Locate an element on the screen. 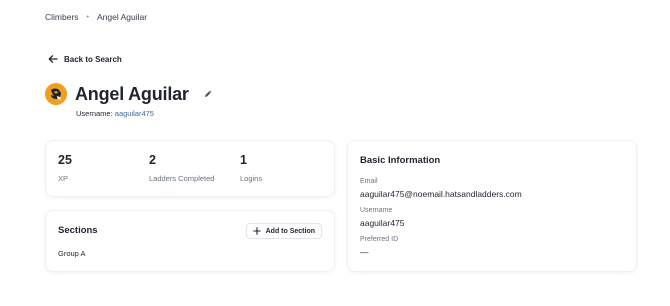 The image size is (670, 306). add-to-section-label: Add to Section is located at coordinates (290, 231).